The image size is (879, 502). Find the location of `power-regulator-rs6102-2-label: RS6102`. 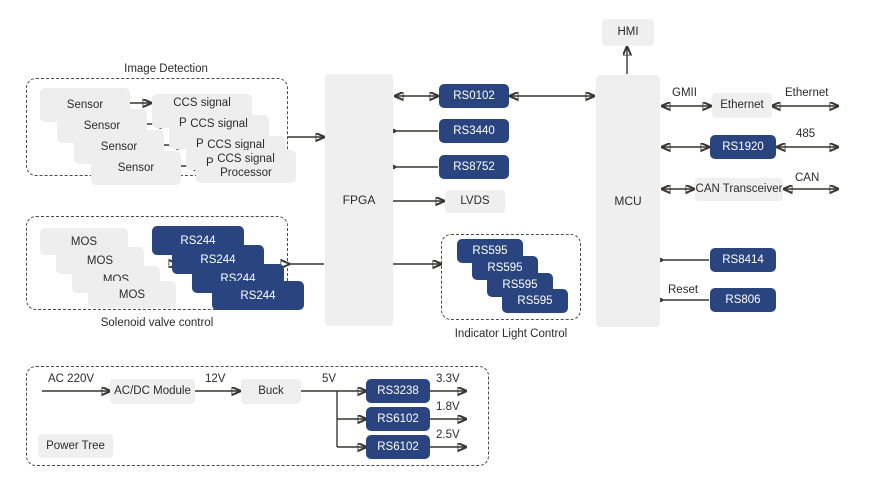

power-regulator-rs6102-2-label: RS6102 is located at coordinates (398, 446).